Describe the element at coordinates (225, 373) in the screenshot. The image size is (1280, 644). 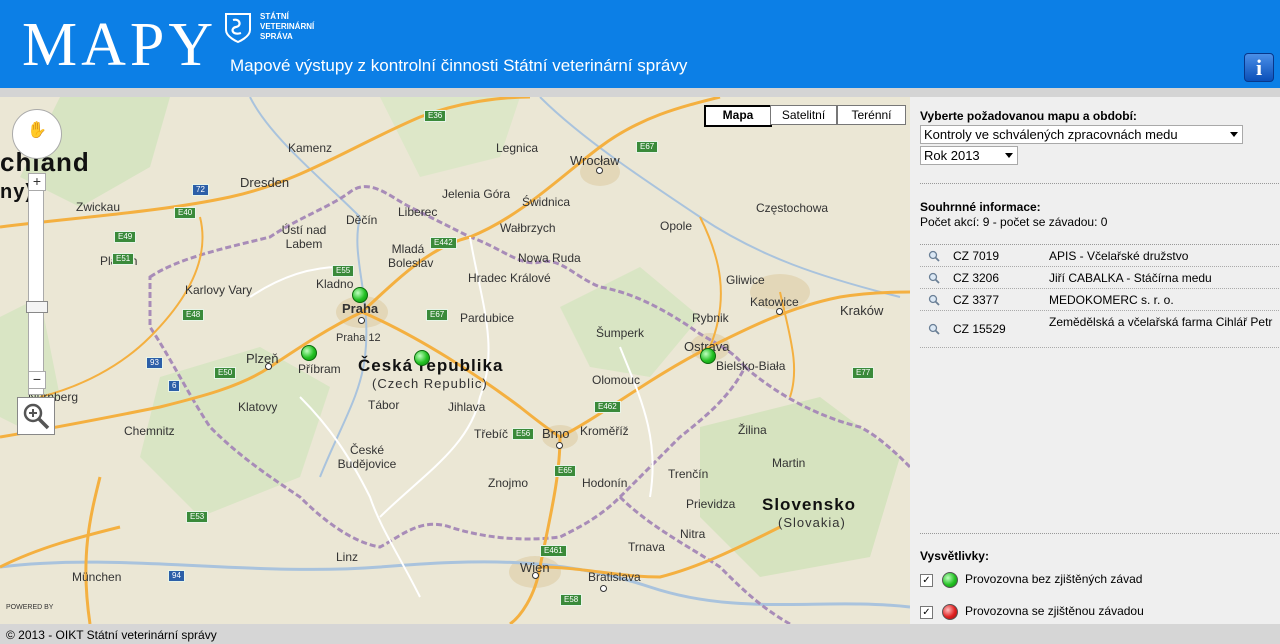
I see `road-shield: E50` at that location.